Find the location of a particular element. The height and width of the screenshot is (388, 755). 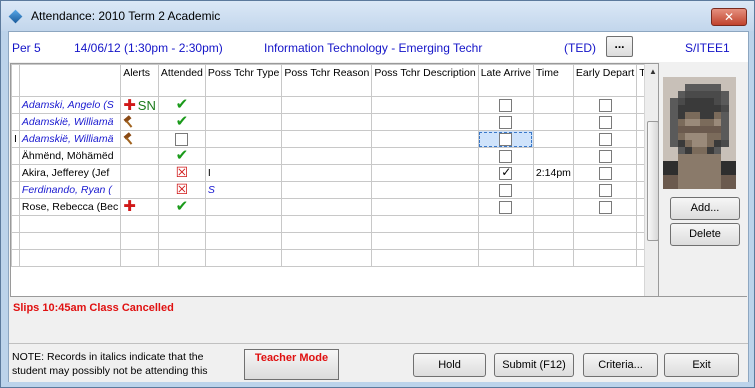

attended-cell is located at coordinates (181, 139).